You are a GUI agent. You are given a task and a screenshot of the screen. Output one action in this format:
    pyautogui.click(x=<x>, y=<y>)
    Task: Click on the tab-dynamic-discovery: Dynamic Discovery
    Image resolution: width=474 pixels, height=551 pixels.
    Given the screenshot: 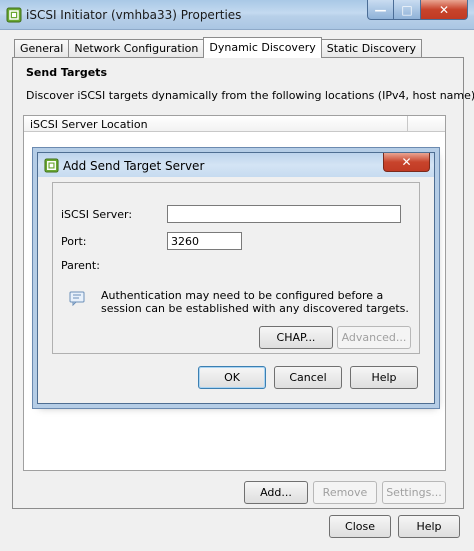 What is the action you would take?
    pyautogui.click(x=262, y=47)
    